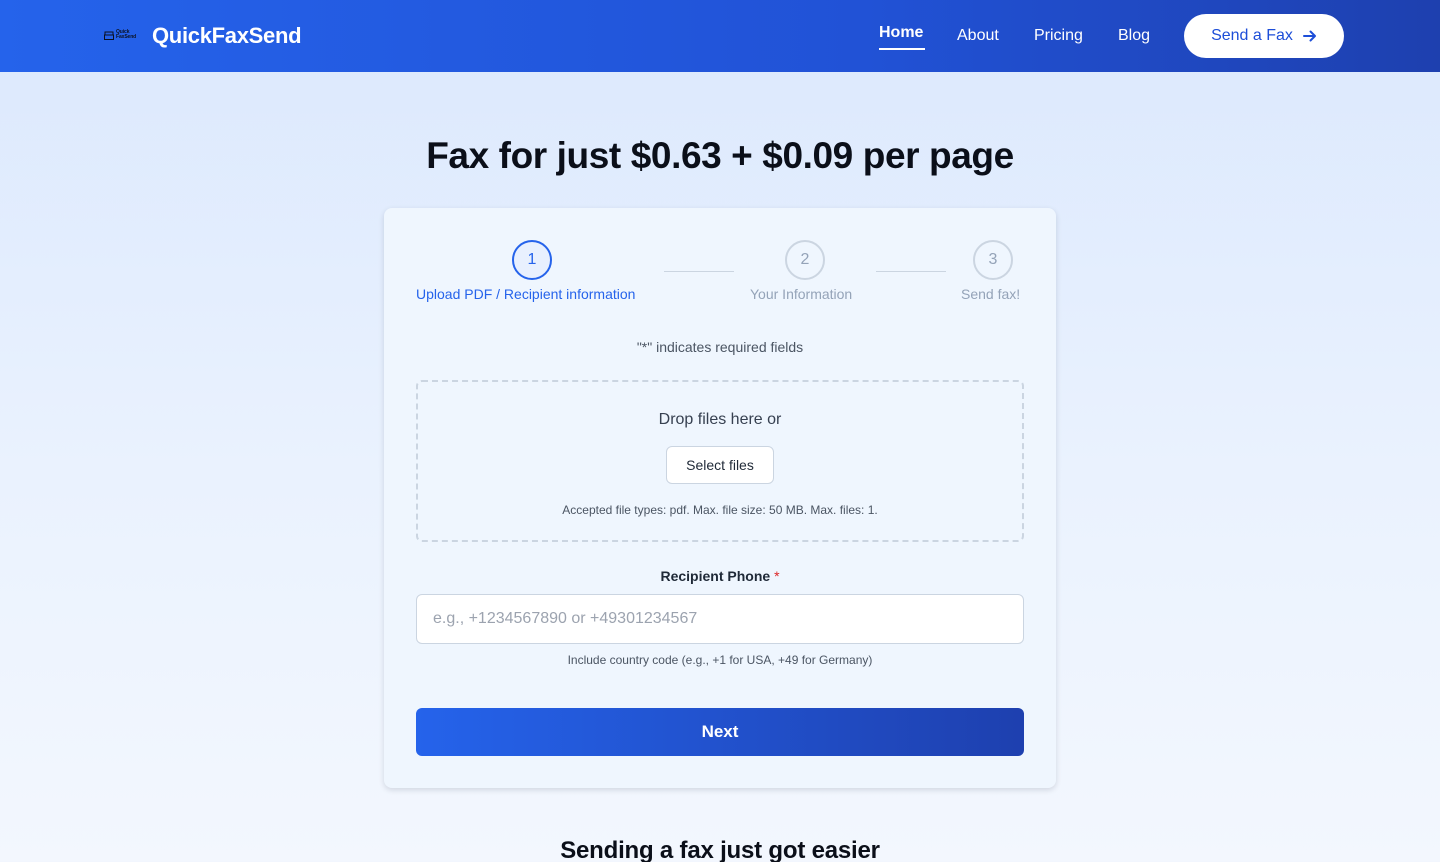  I want to click on required-asterisk: *, so click(777, 576).